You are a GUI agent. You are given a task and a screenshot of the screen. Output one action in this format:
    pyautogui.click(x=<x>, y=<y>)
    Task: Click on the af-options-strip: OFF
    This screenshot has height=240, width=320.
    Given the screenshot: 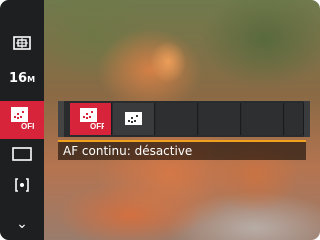 What is the action you would take?
    pyautogui.click(x=184, y=119)
    